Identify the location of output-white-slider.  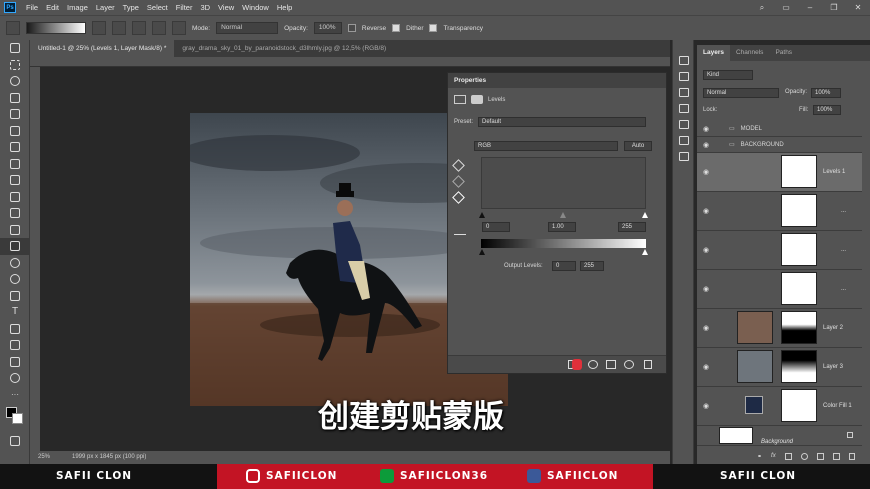
(645, 252).